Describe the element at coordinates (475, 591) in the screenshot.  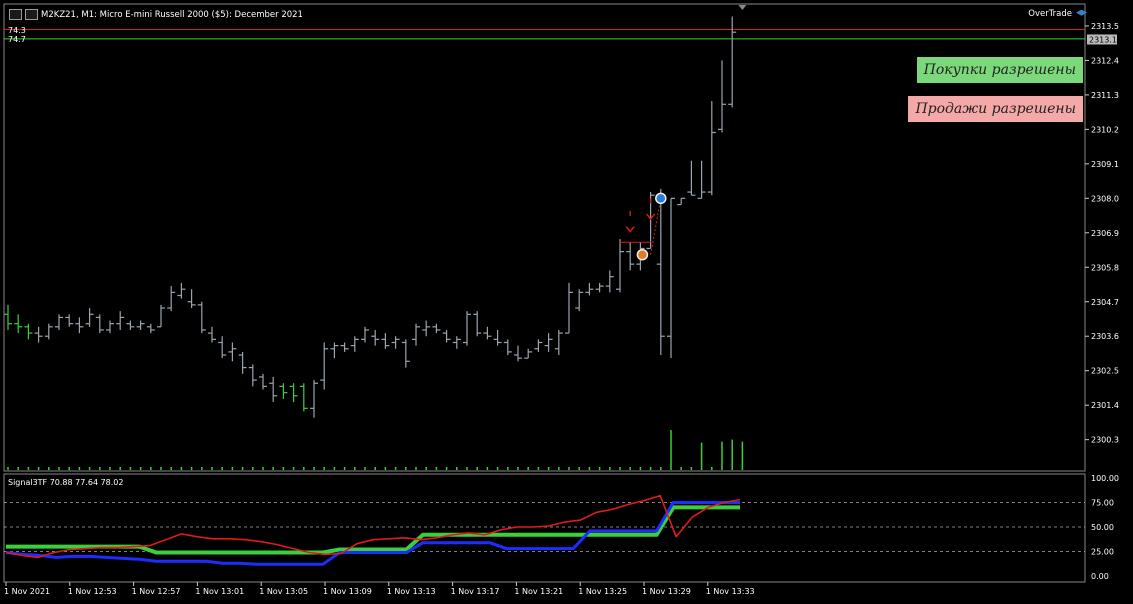
I see `time-tick-label: 1 Nov 13:17` at that location.